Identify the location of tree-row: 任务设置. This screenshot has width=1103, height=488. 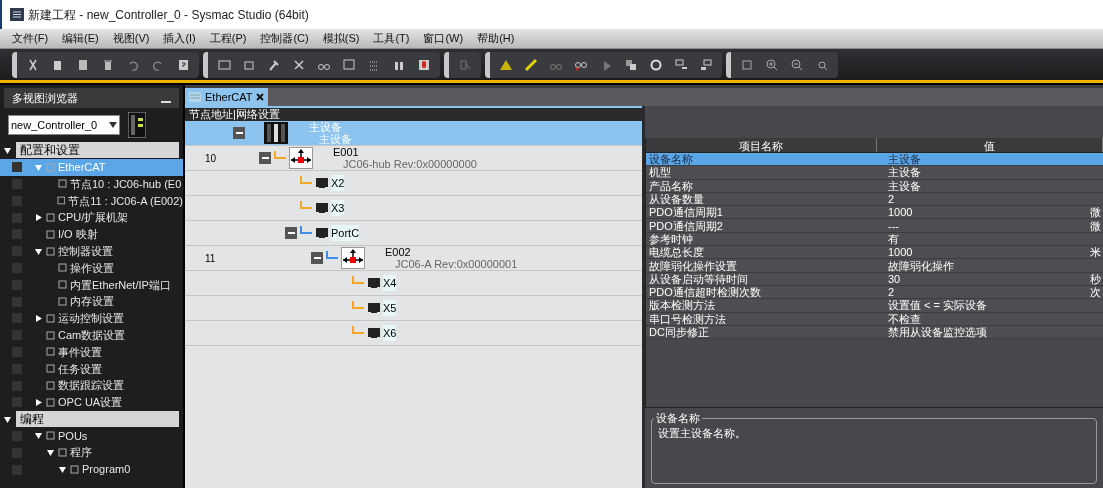
(91, 369).